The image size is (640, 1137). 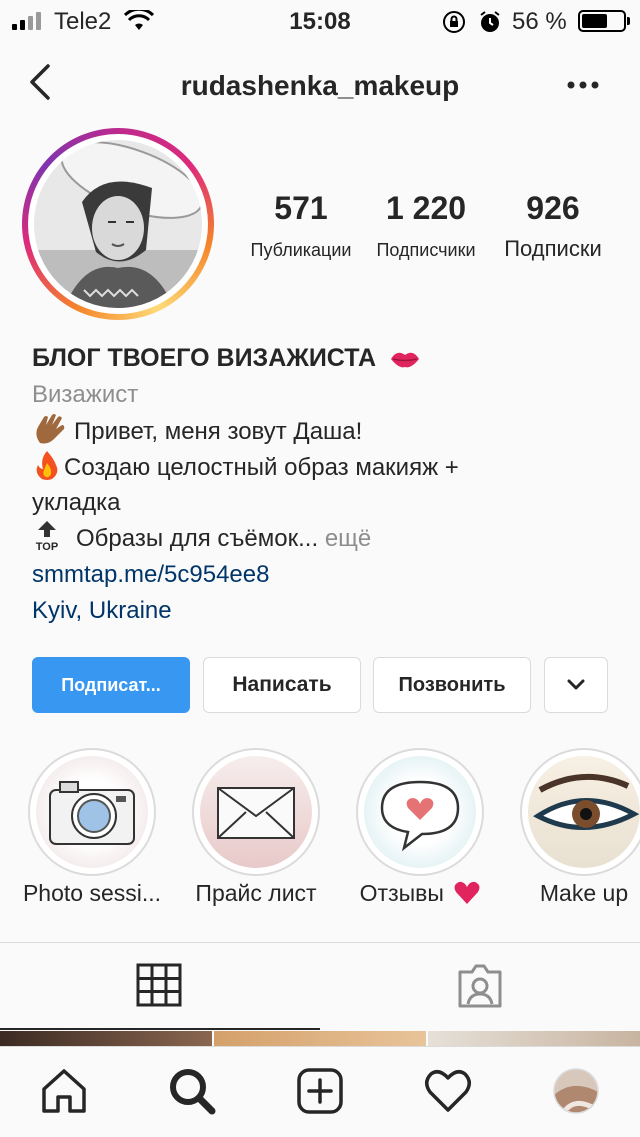 What do you see at coordinates (401, 893) in the screenshot?
I see `highlight-reviews-label-text: Отзывы` at bounding box center [401, 893].